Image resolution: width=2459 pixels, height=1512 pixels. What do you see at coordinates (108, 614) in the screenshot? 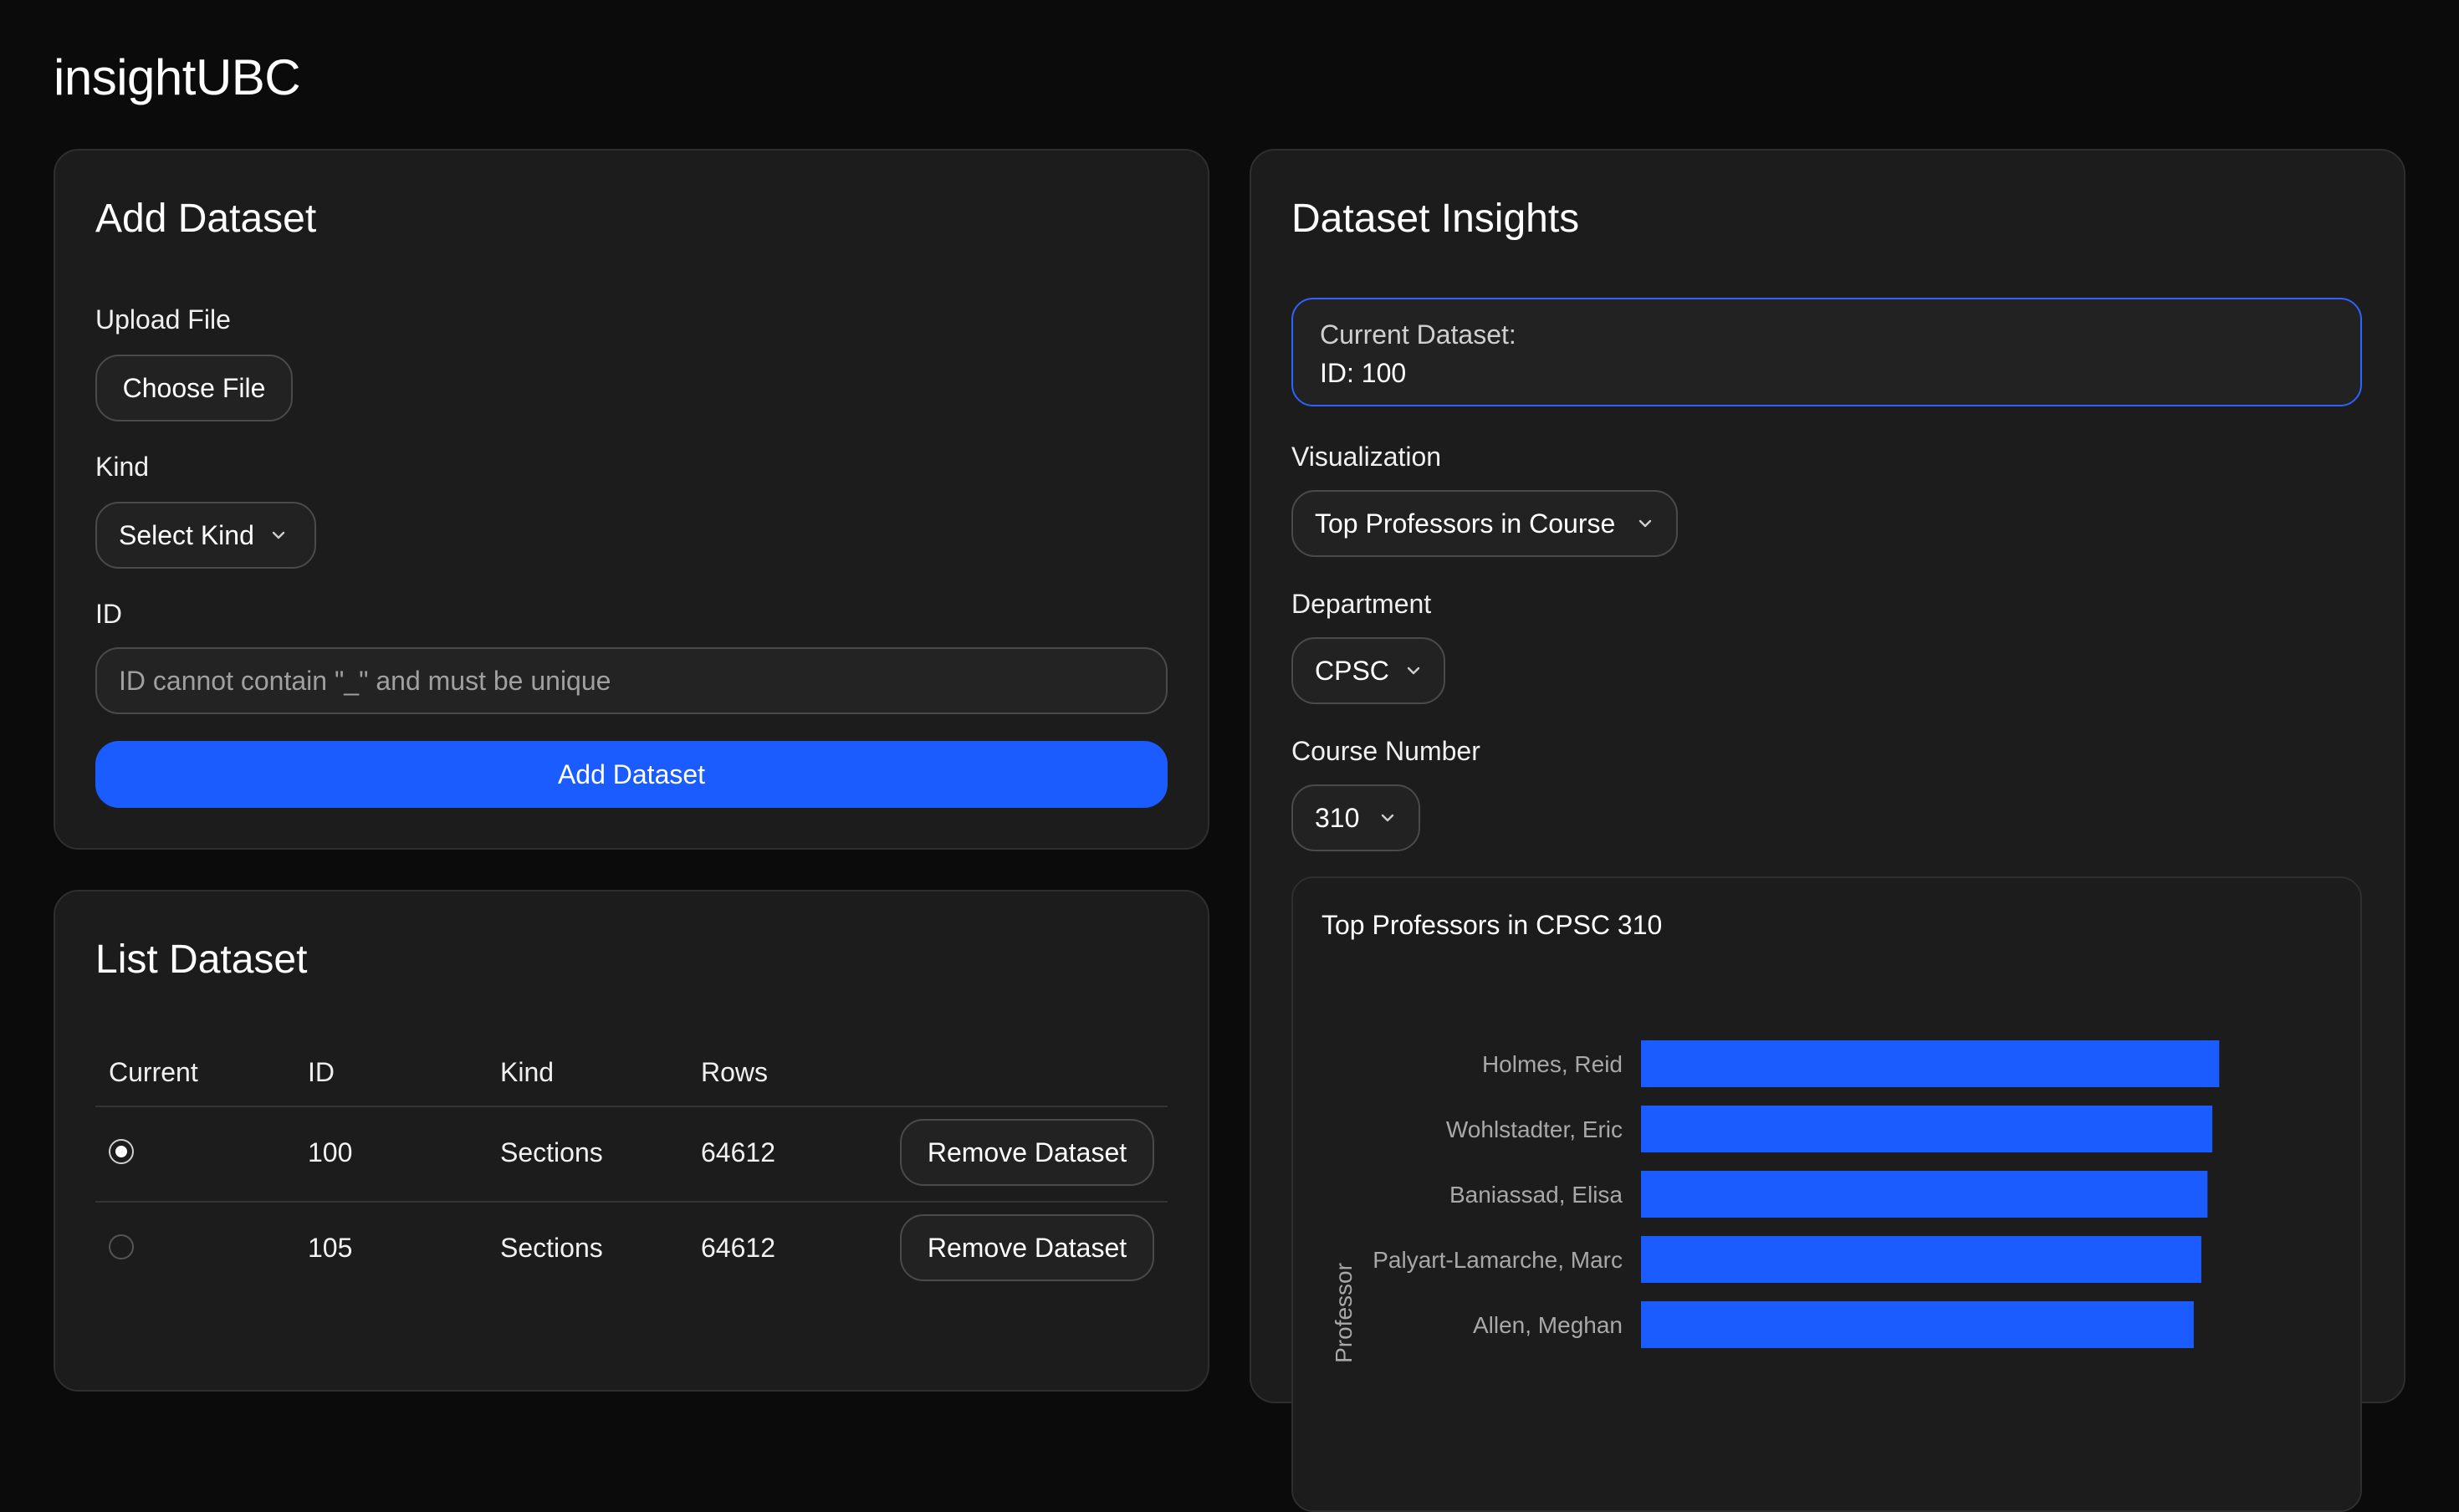
I see `id-label: ID` at bounding box center [108, 614].